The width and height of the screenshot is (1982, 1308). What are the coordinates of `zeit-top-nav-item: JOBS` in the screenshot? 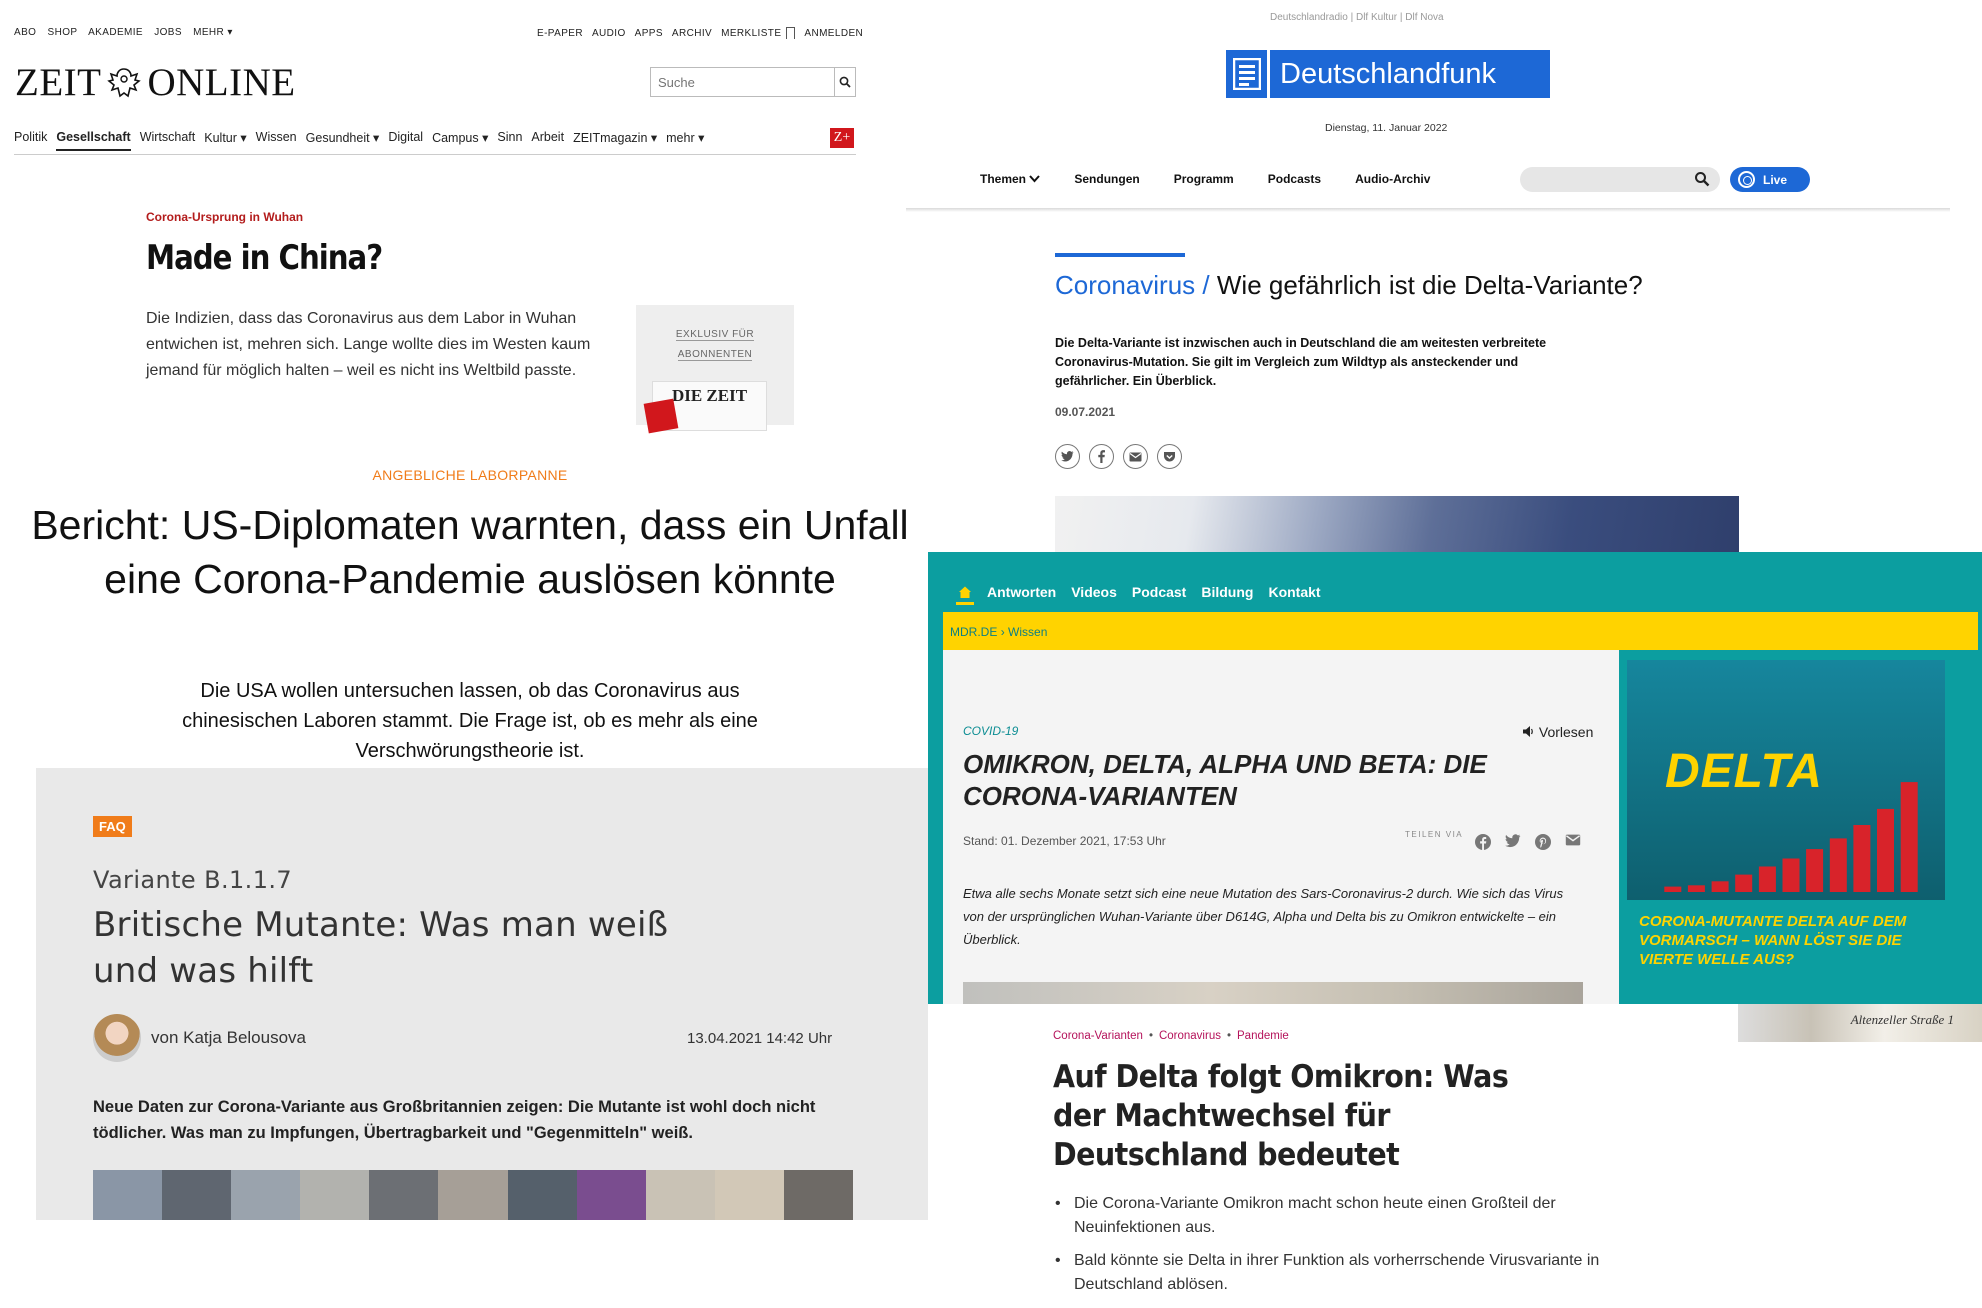 It's located at (168, 32).